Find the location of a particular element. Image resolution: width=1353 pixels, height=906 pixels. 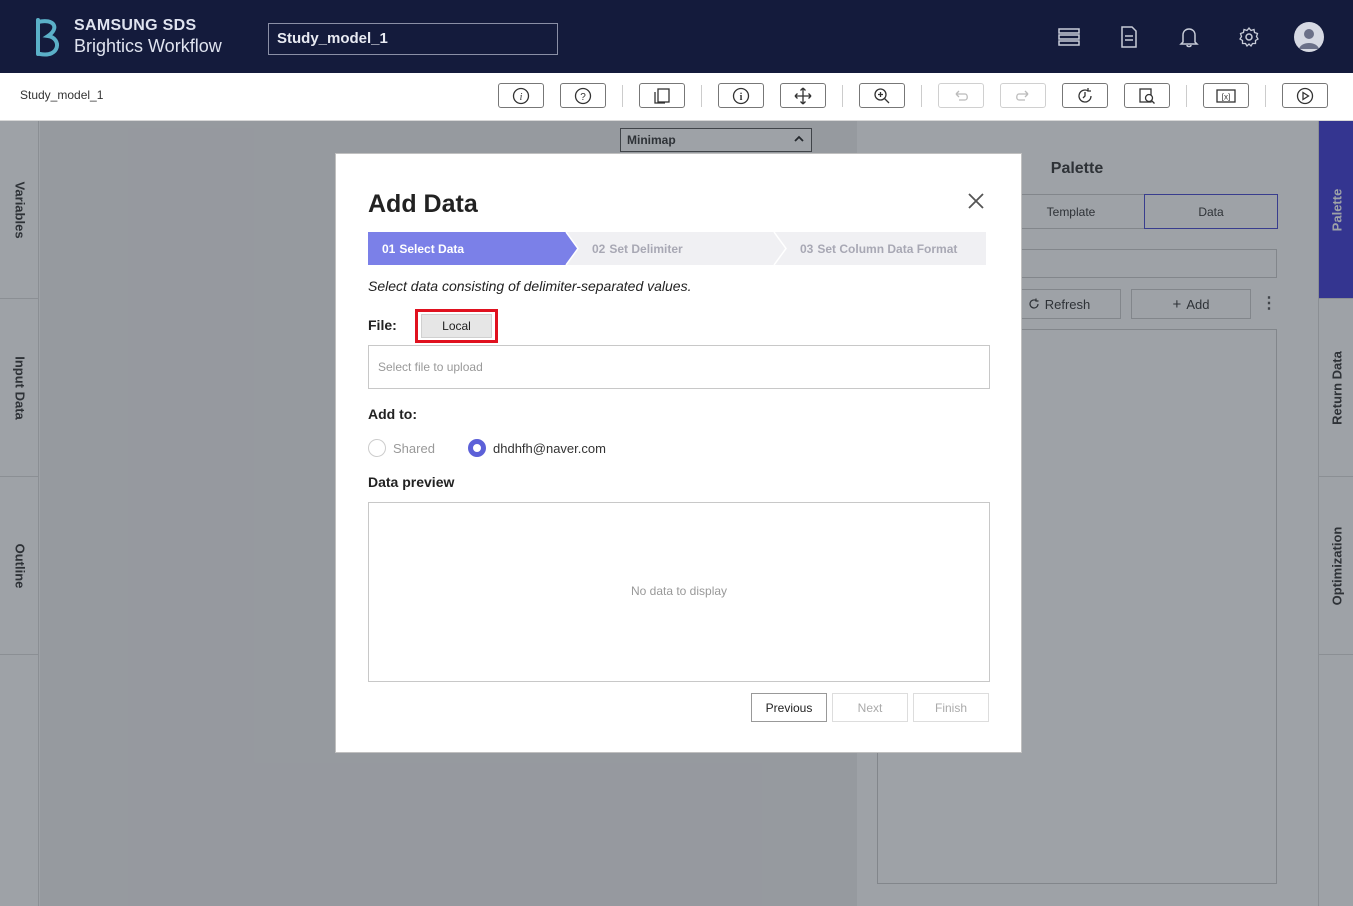

user-avatar-icon is located at coordinates (1309, 37).